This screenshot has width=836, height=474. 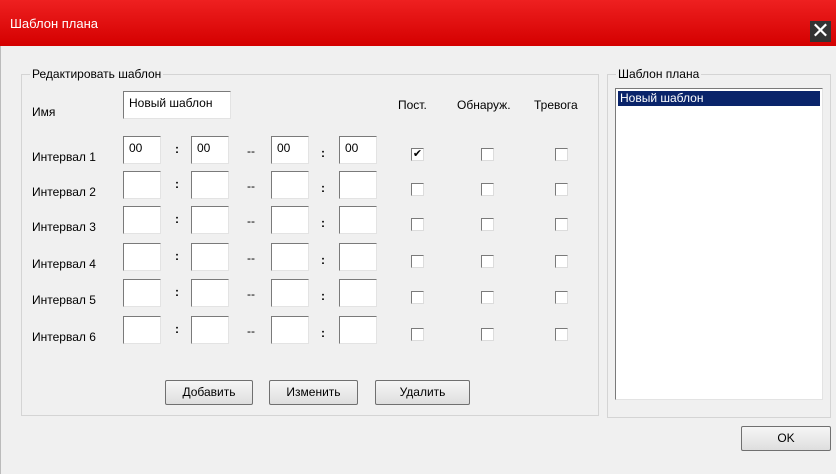 What do you see at coordinates (290, 150) in the screenshot?
I see `end-hour-field: 00` at bounding box center [290, 150].